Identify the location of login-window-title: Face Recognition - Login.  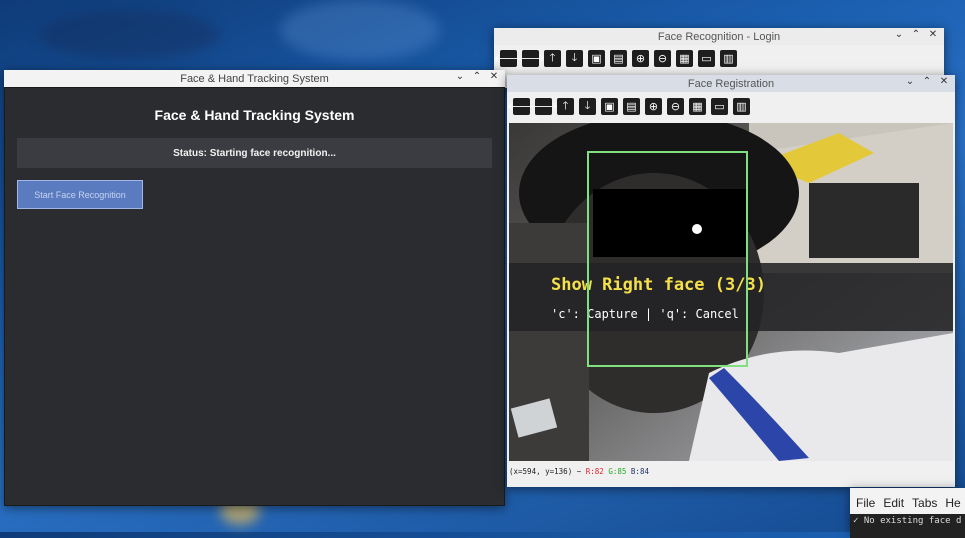
(719, 36).